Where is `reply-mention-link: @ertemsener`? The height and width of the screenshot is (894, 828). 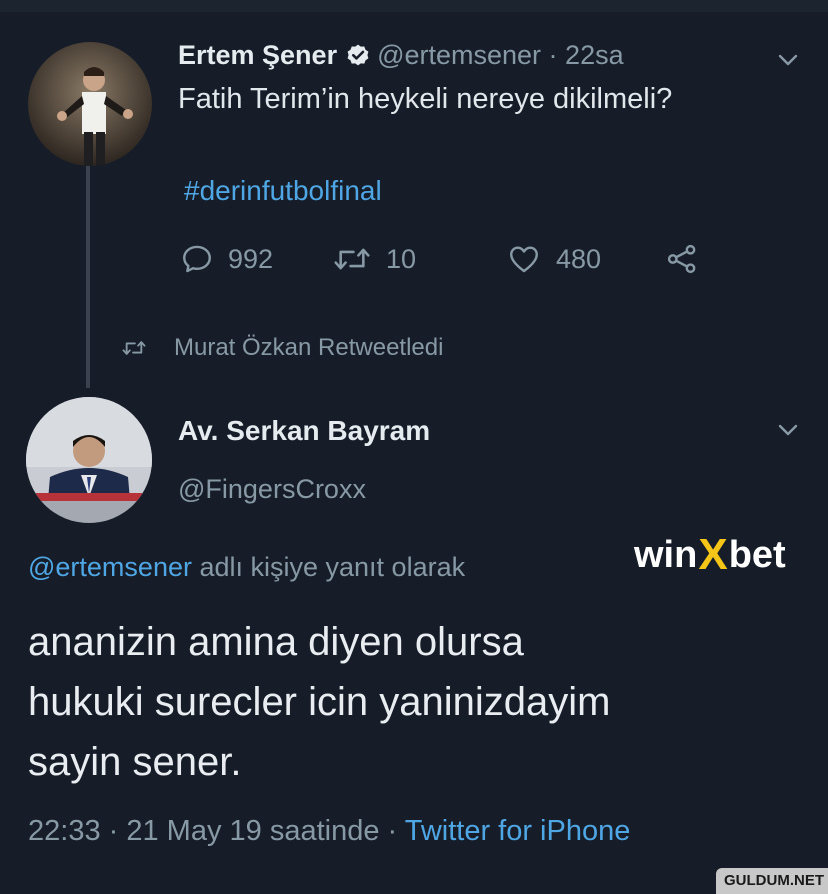 reply-mention-link: @ertemsener is located at coordinates (110, 567).